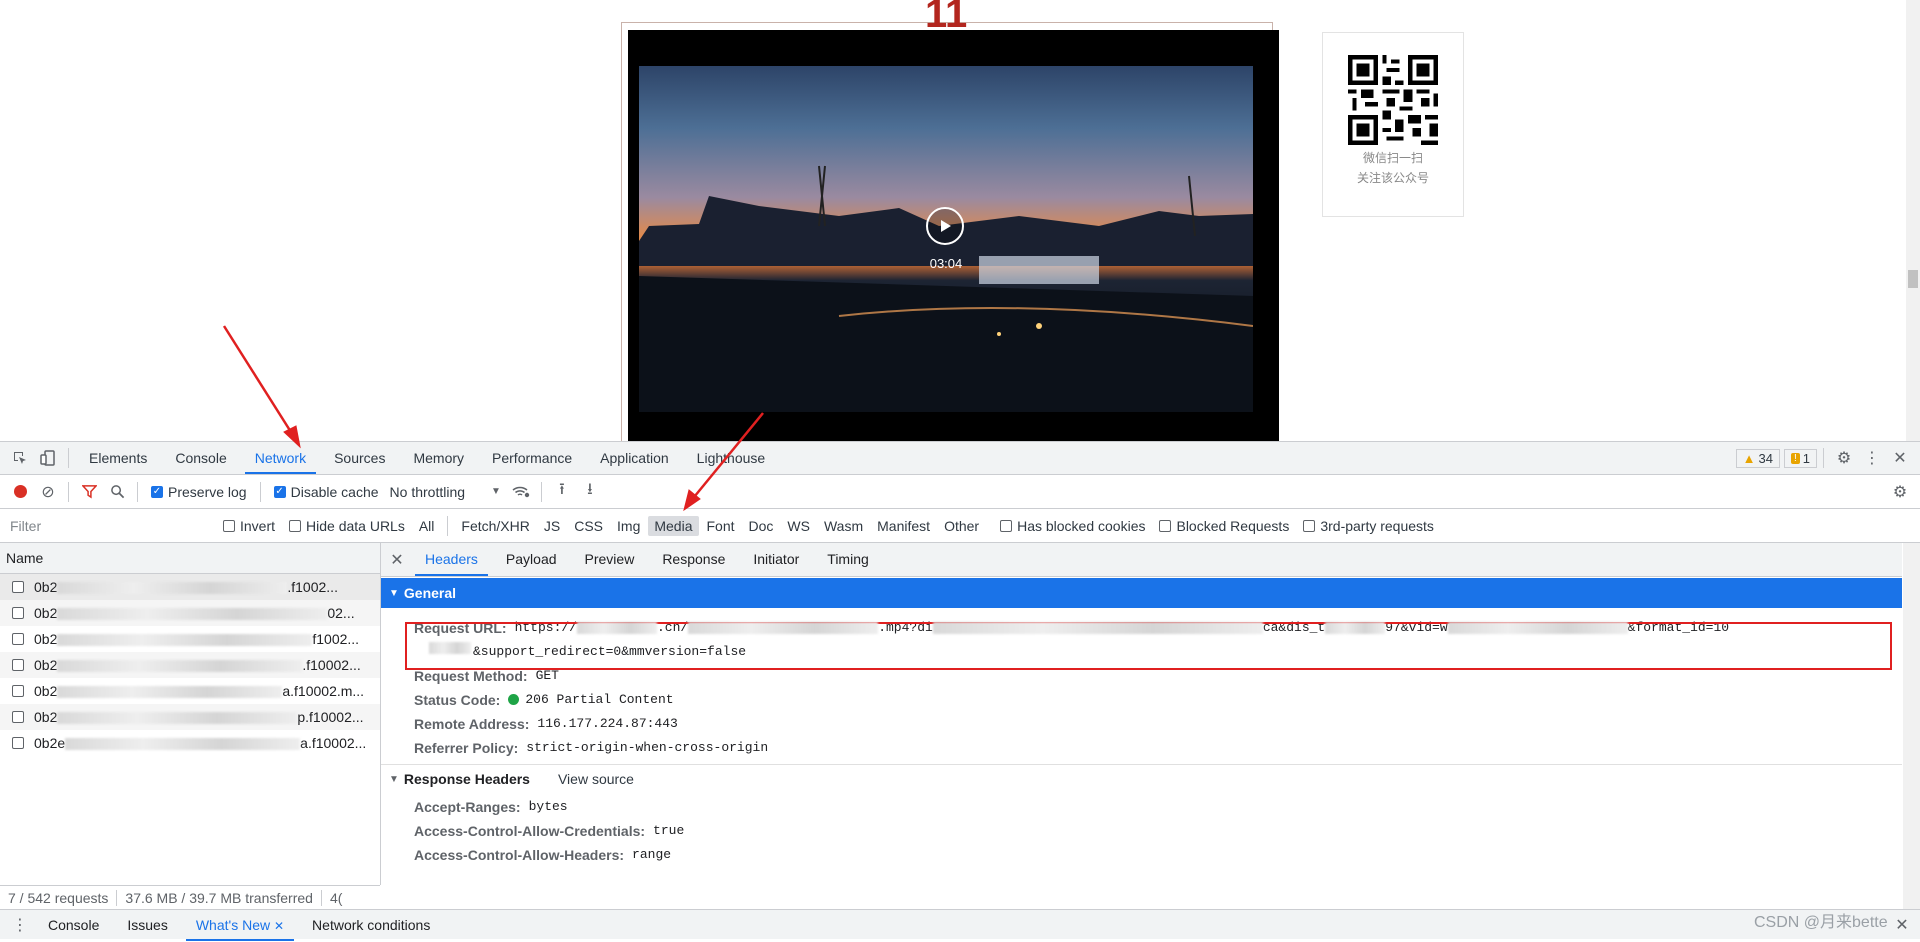 The height and width of the screenshot is (942, 1920). I want to click on type-filter-img: Img, so click(628, 526).